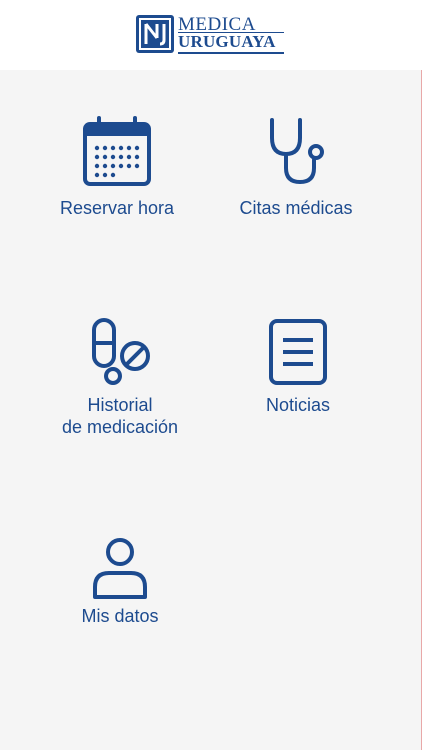 The width and height of the screenshot is (422, 750). What do you see at coordinates (120, 416) in the screenshot?
I see `menu-item-label: Historial de medicación` at bounding box center [120, 416].